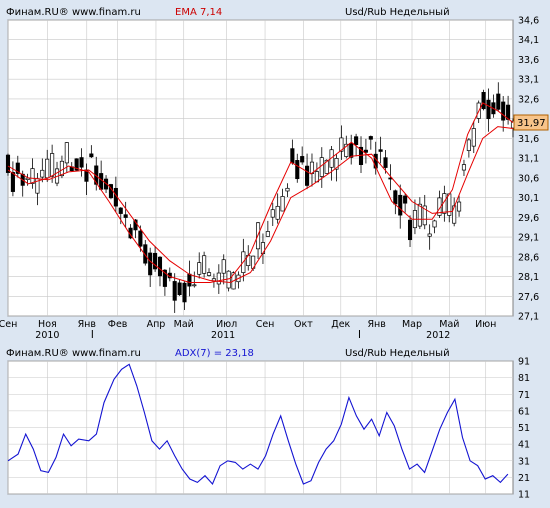  Describe the element at coordinates (524, 429) in the screenshot. I see `adx-y-axis: 11 21 31 41 51 61 71 81 91` at that location.